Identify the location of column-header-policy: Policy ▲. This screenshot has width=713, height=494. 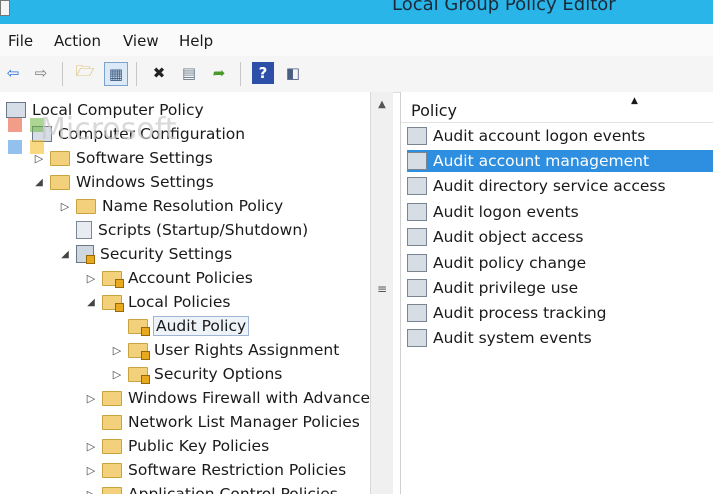
(557, 109).